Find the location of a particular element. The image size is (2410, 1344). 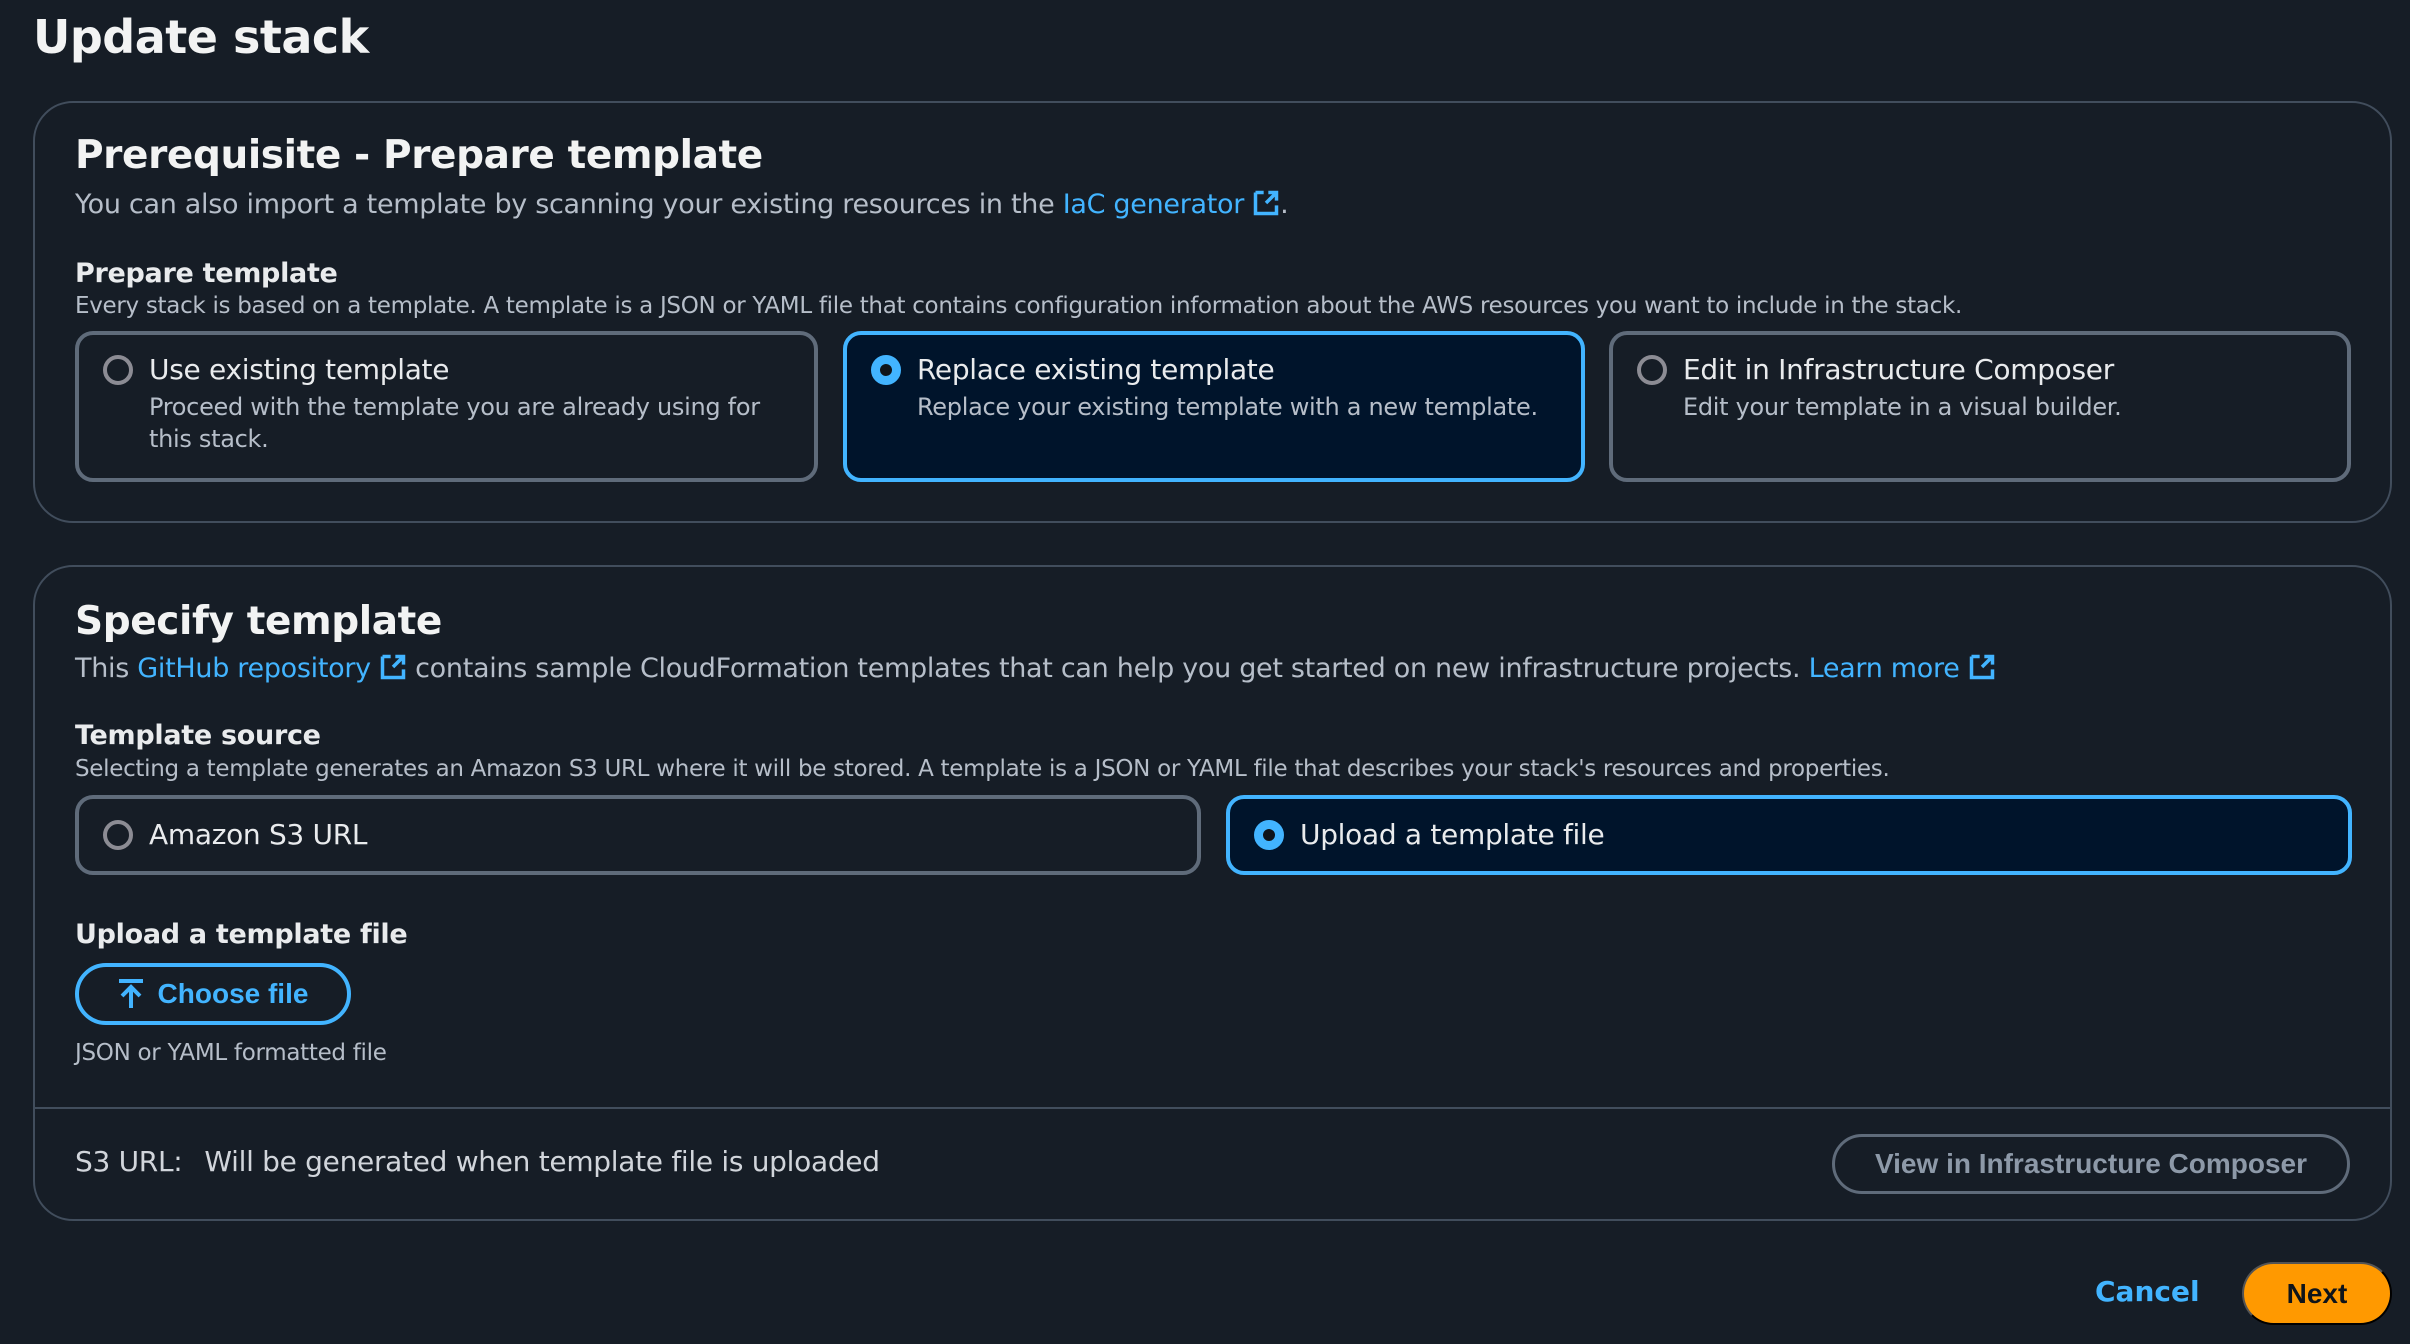

prepare-template-label: Prepare template is located at coordinates (206, 273).